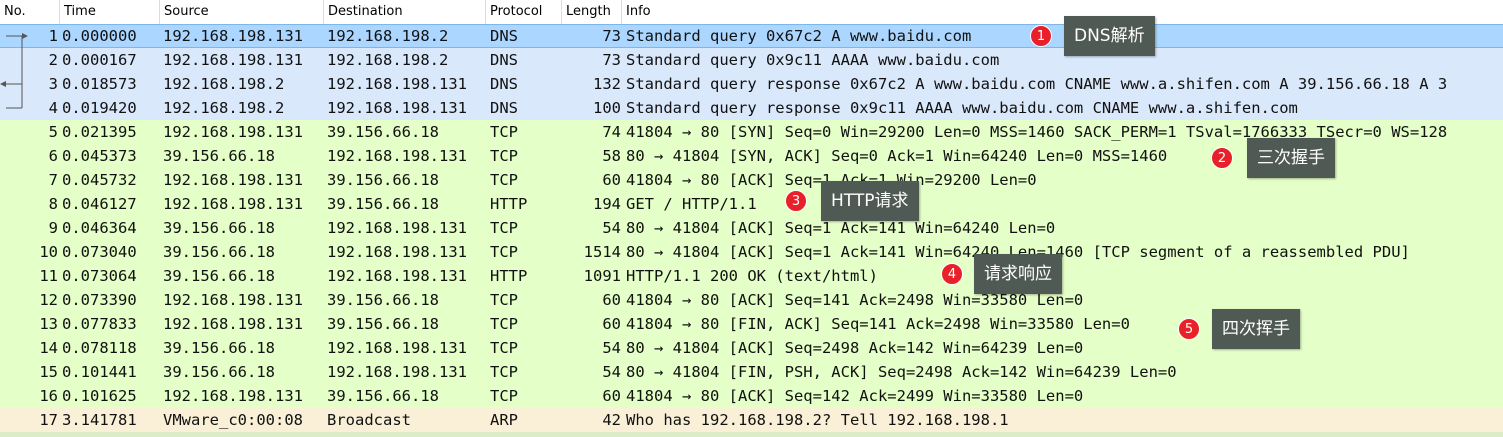  Describe the element at coordinates (602, 276) in the screenshot. I see `packet-length: 1091` at that location.